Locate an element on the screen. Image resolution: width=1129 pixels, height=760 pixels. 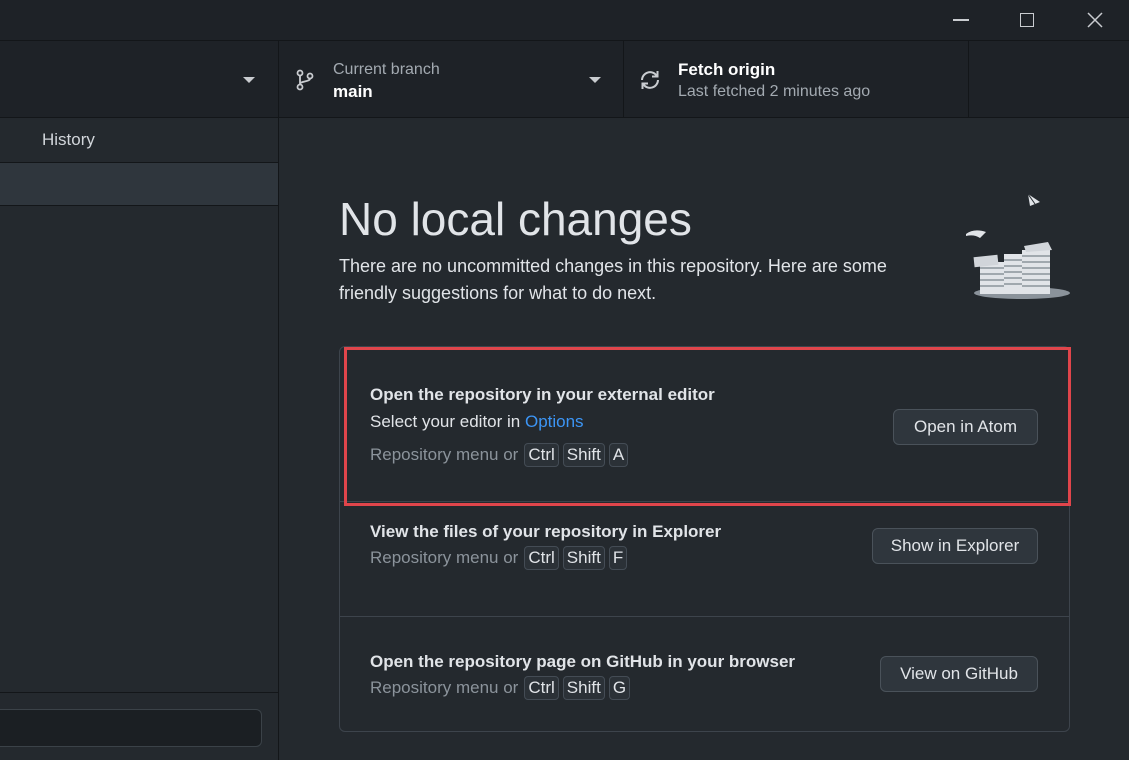
repository-selector is located at coordinates (139, 79).